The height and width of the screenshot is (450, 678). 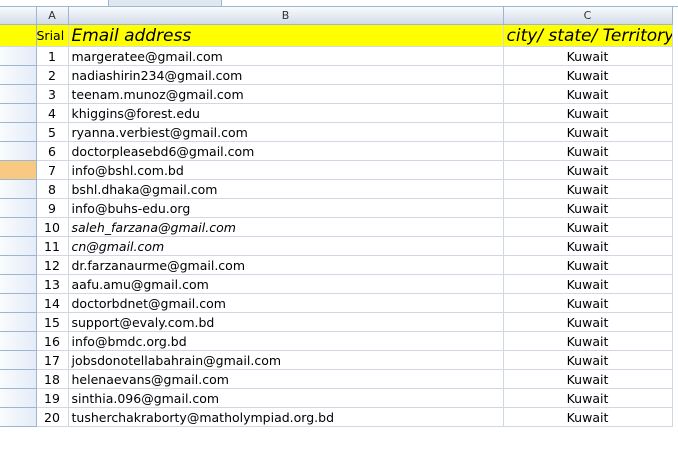 I want to click on cell-serial: 7, so click(x=52, y=170).